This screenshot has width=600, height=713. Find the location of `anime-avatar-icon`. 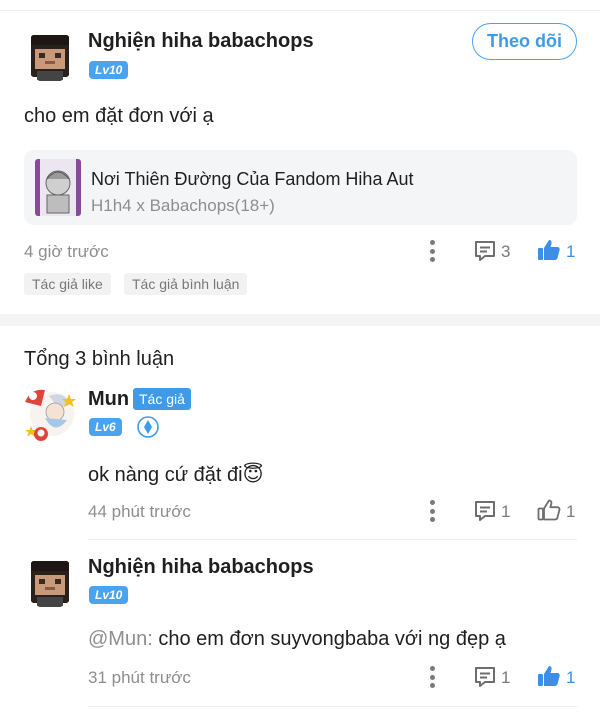

anime-avatar-icon is located at coordinates (51, 414).